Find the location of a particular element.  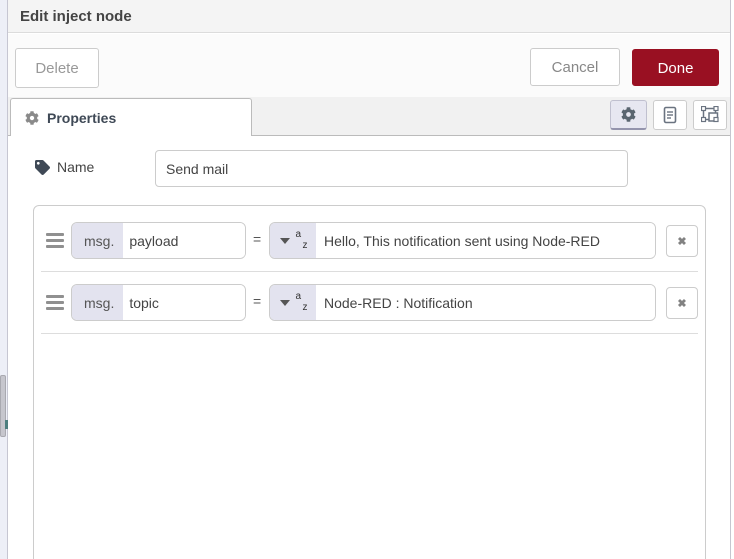

topic-value-field is located at coordinates (485, 302).